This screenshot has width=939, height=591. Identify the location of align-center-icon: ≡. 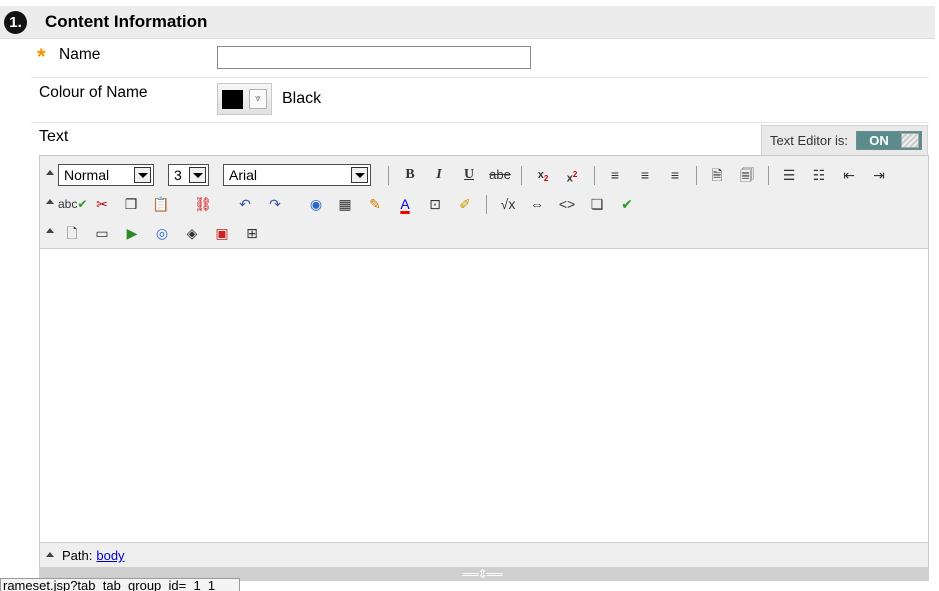
(645, 175).